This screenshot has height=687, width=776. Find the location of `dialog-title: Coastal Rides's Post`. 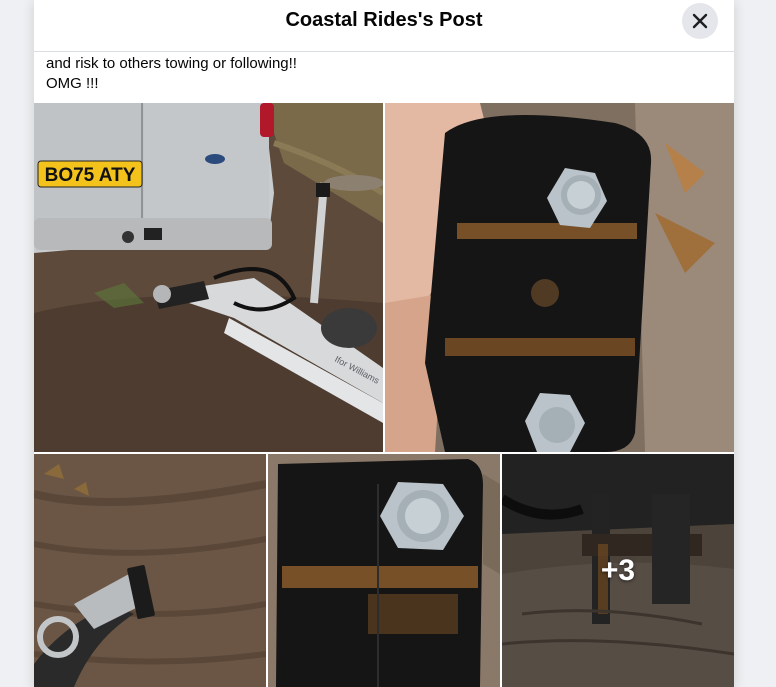

dialog-title: Coastal Rides's Post is located at coordinates (384, 20).